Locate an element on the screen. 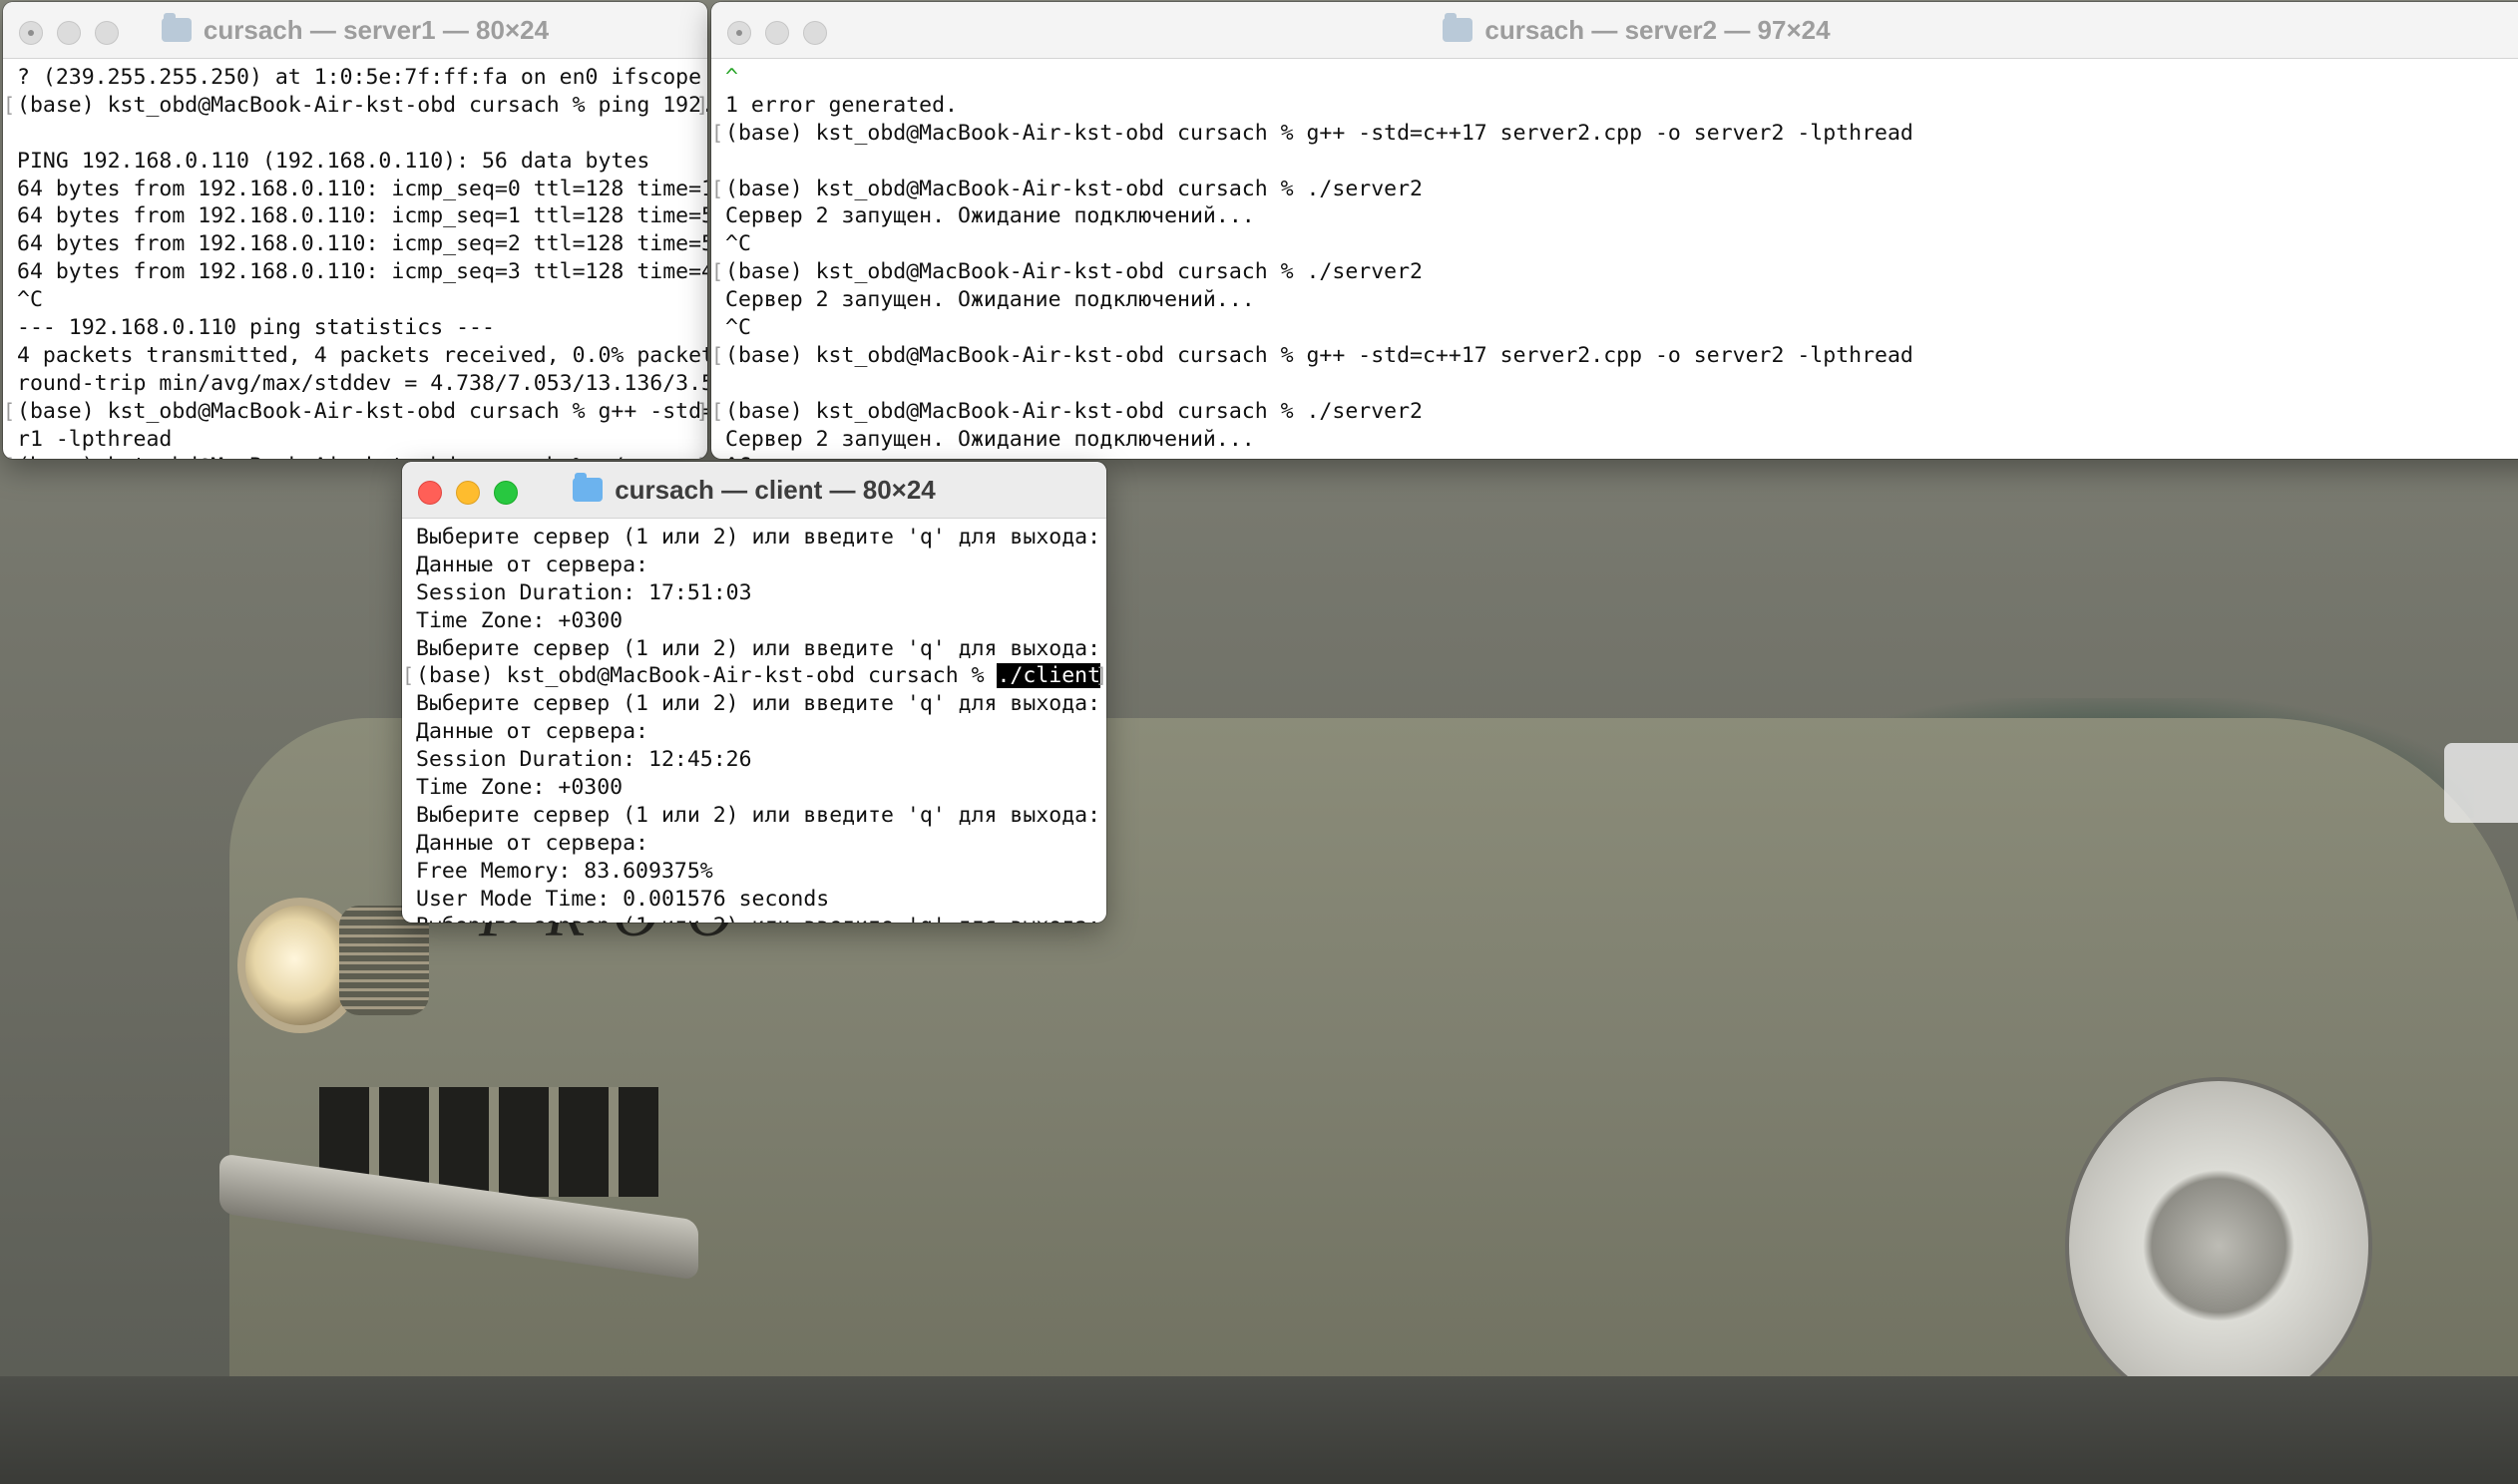  wallpaper-wheel is located at coordinates (2218, 1245).